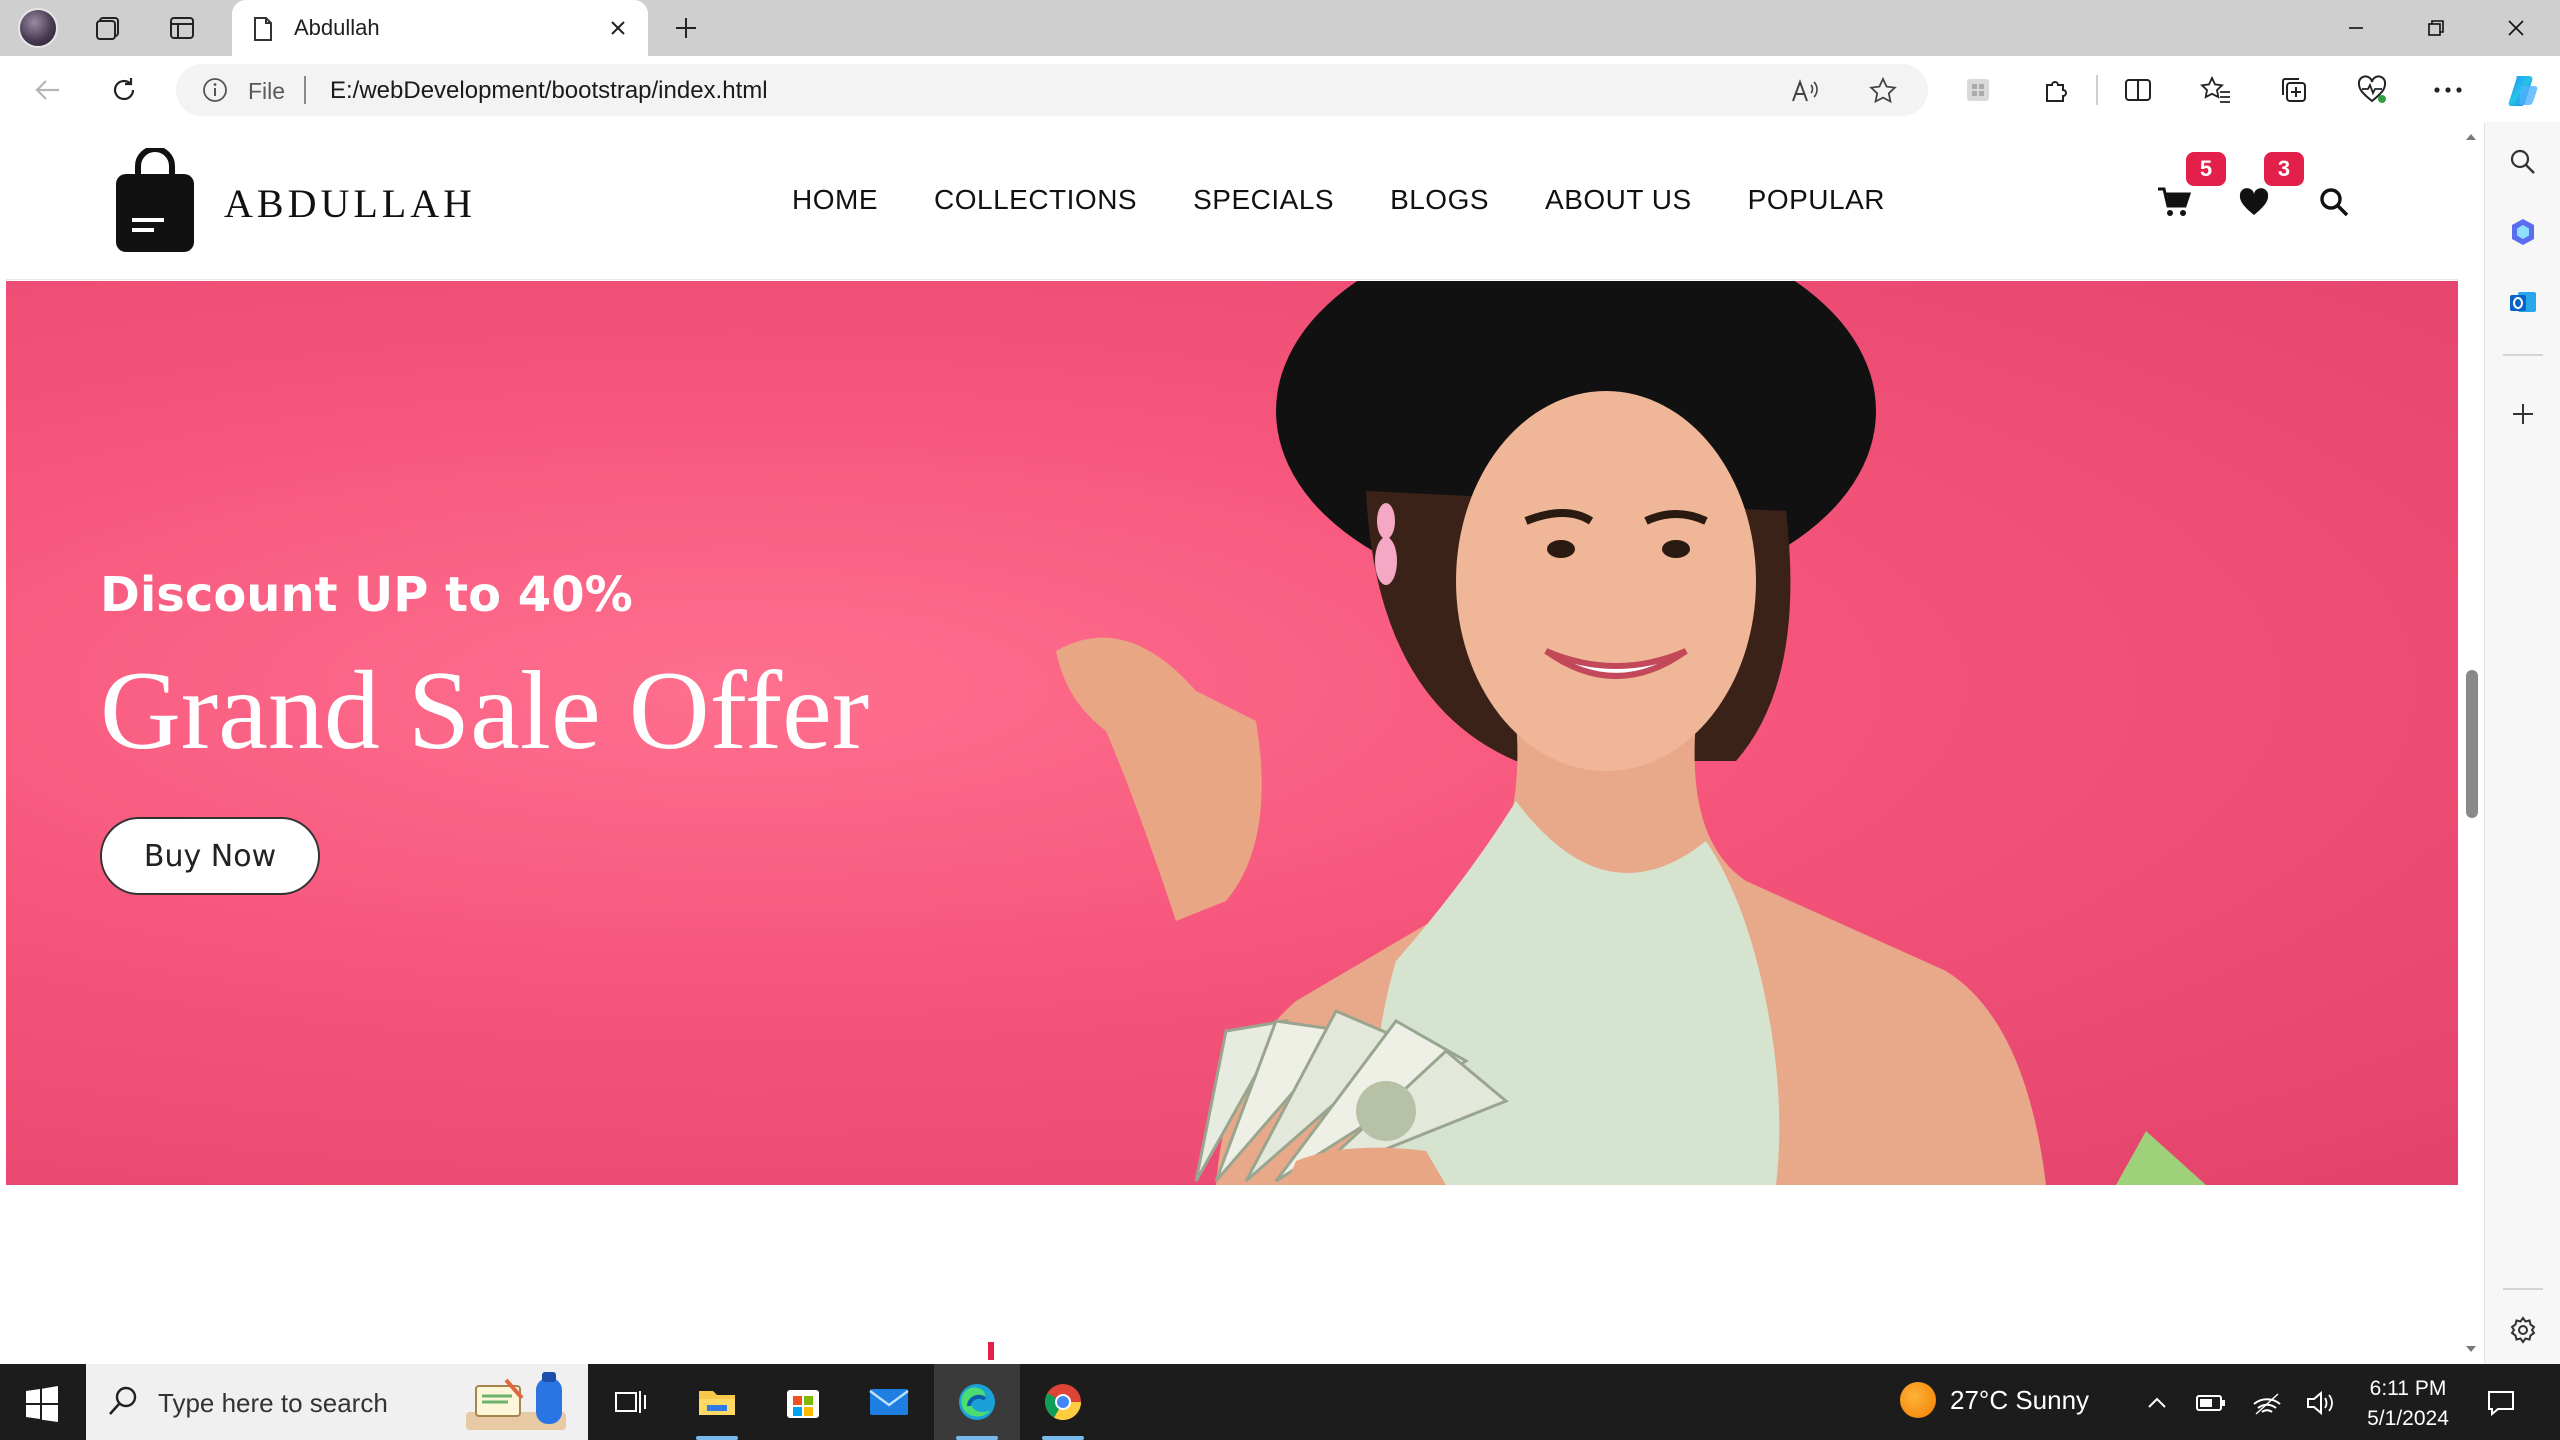 The image size is (2560, 1440). What do you see at coordinates (1035, 200) in the screenshot?
I see `nav-collections: COLLECTIONS` at bounding box center [1035, 200].